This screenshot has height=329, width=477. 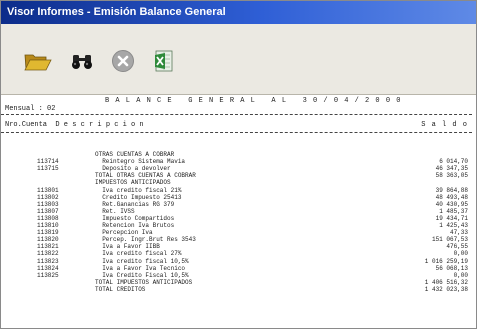 I want to click on header-rule-bottom, so click(x=236, y=132).